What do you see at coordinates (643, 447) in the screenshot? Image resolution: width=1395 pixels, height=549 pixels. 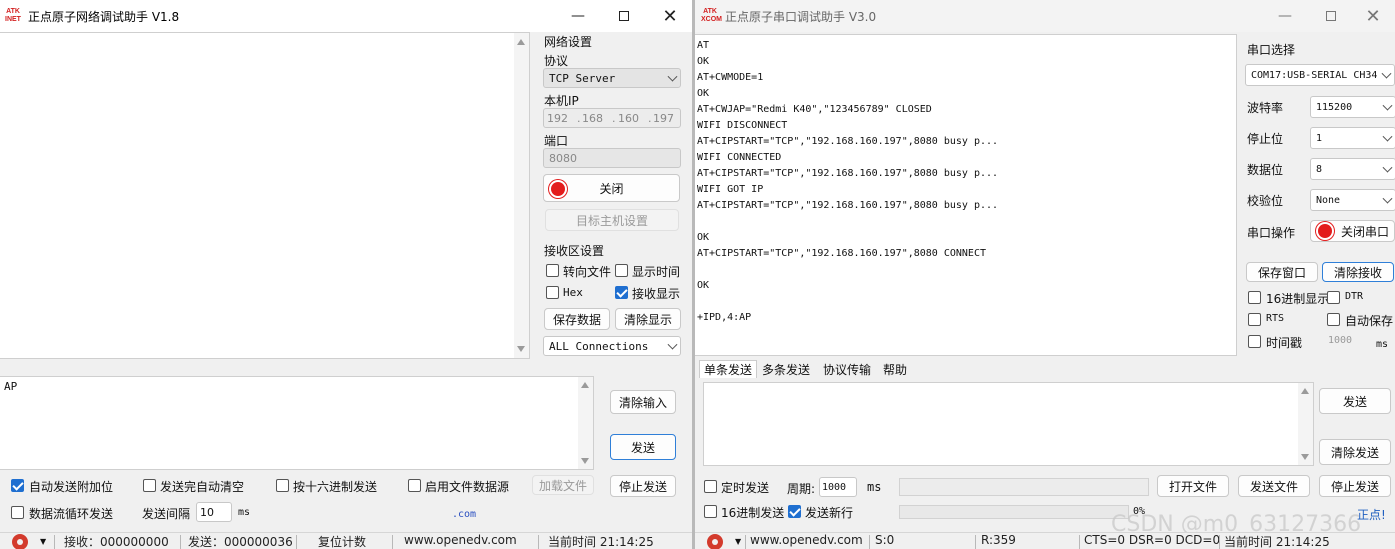 I see `net-send-button: 发送` at bounding box center [643, 447].